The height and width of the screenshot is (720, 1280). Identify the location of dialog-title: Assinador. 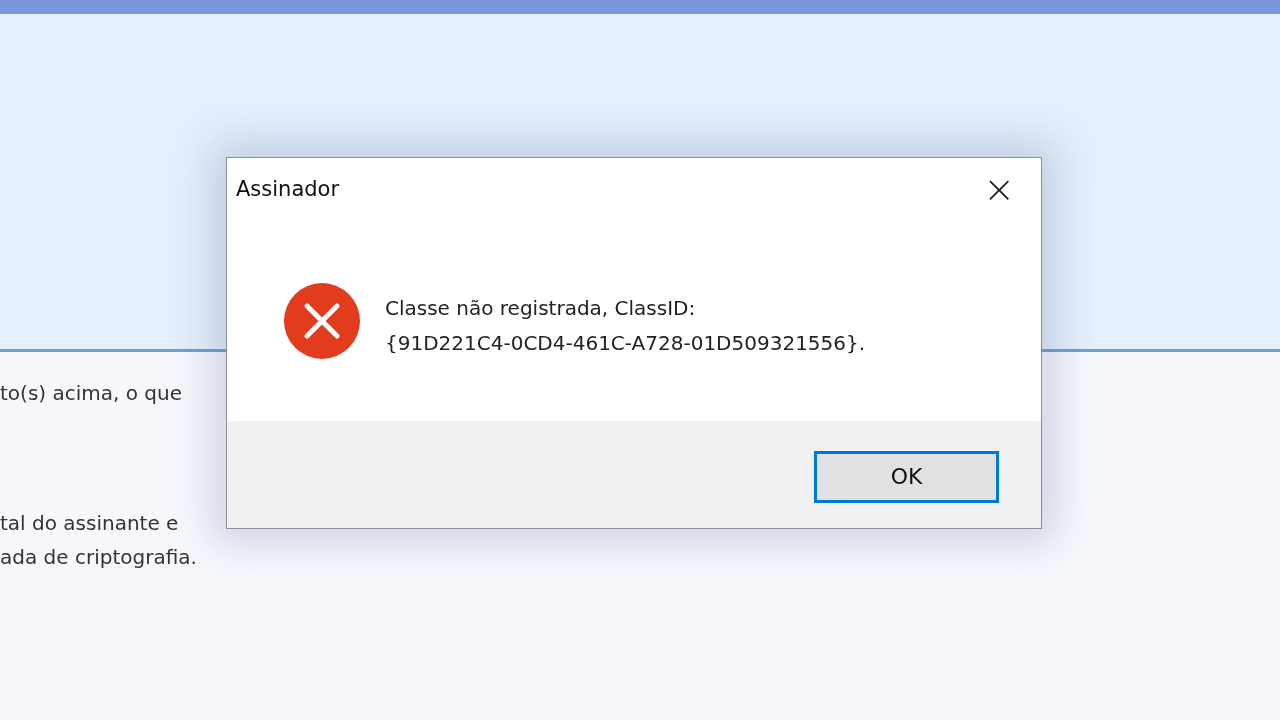
(288, 189).